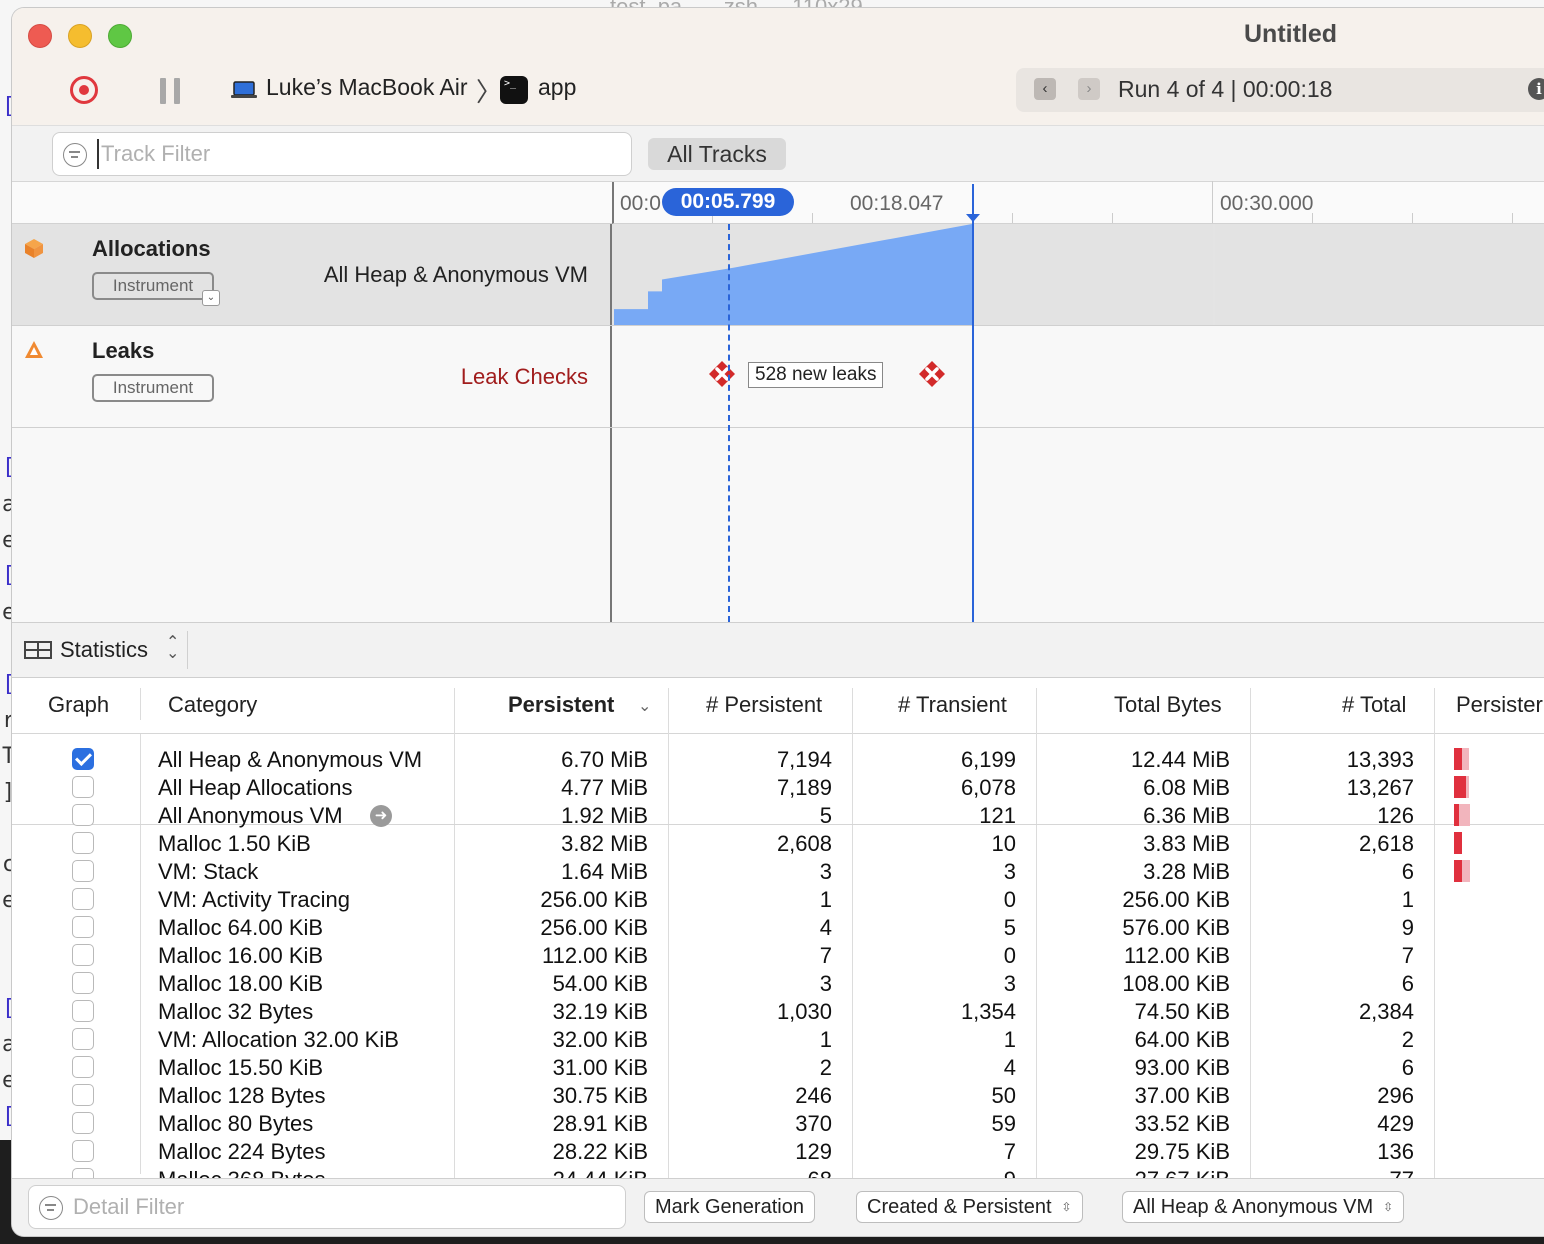 The width and height of the screenshot is (1544, 1244). Describe the element at coordinates (644, 706) in the screenshot. I see `sort-chevron-icon: ⌄` at that location.